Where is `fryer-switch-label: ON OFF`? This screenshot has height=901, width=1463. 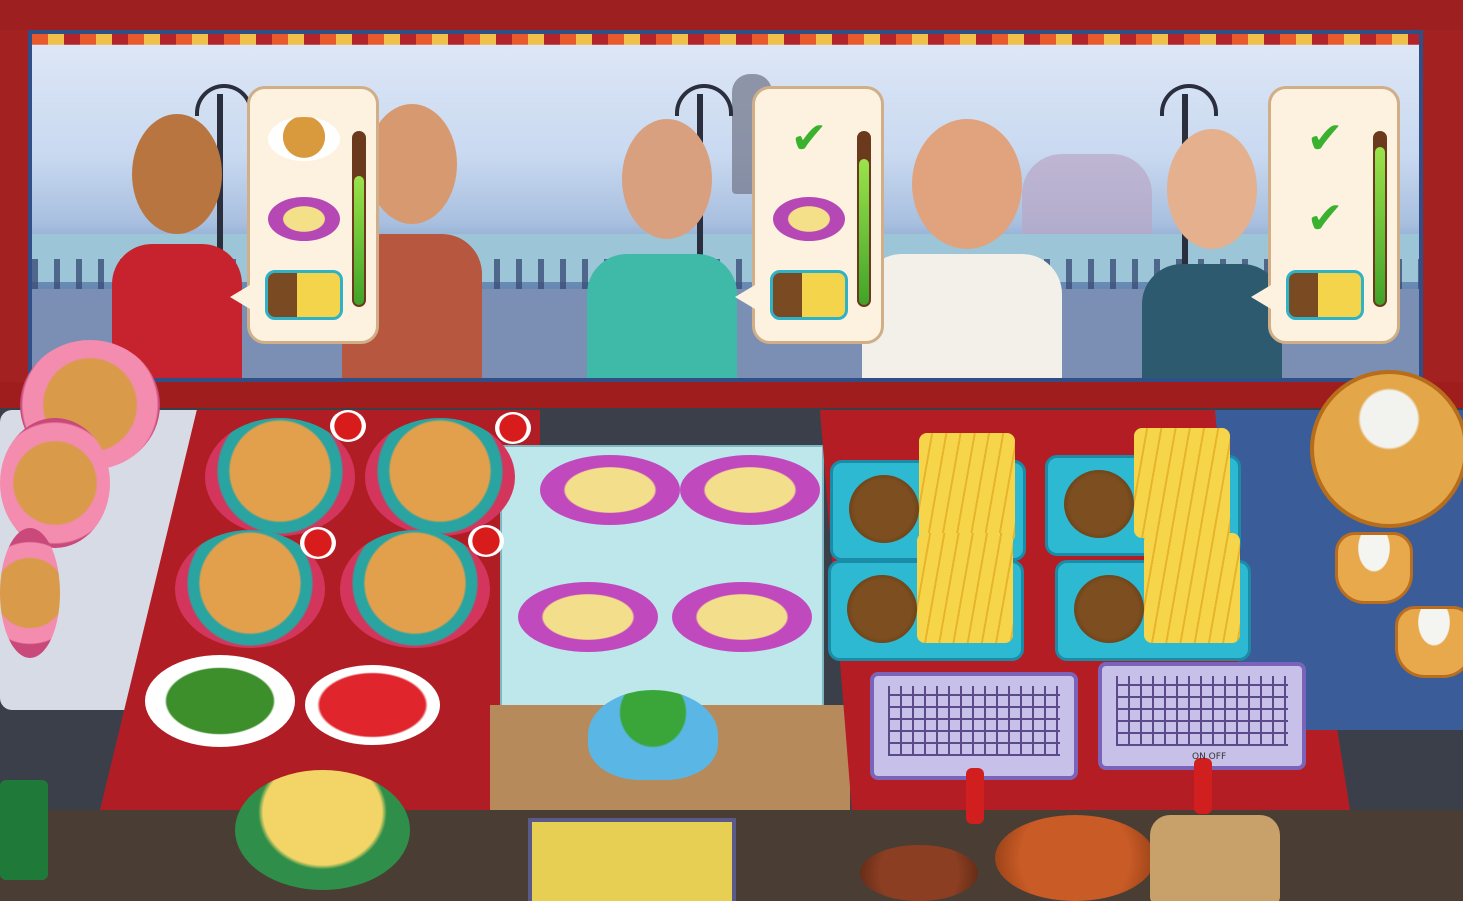 fryer-switch-label: ON OFF is located at coordinates (1209, 757).